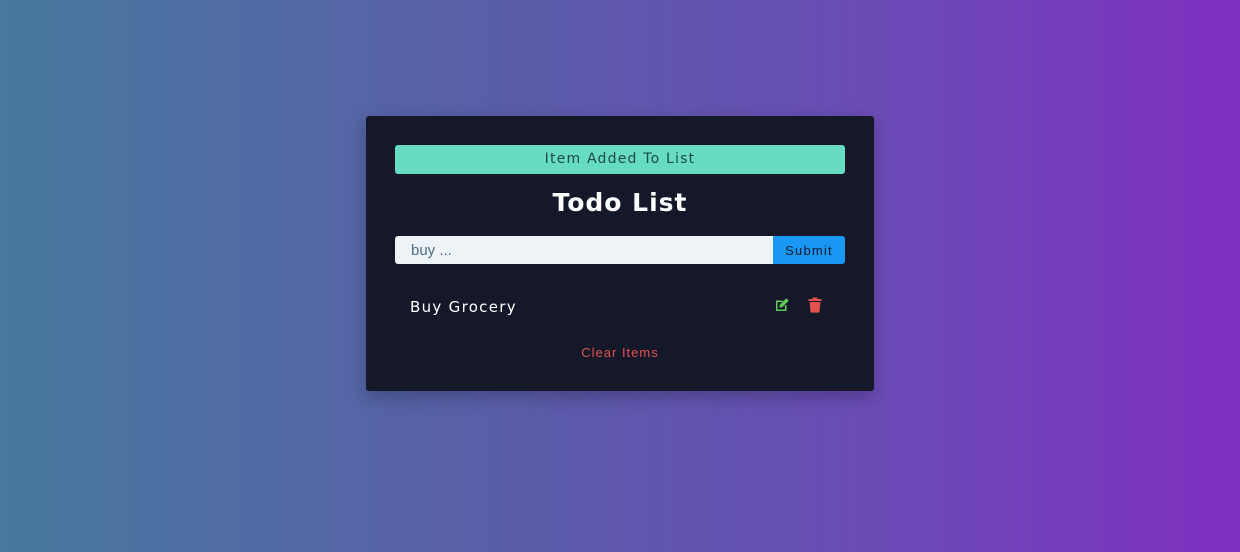 The image size is (1240, 552). I want to click on success-alert: Item Added To List, so click(620, 159).